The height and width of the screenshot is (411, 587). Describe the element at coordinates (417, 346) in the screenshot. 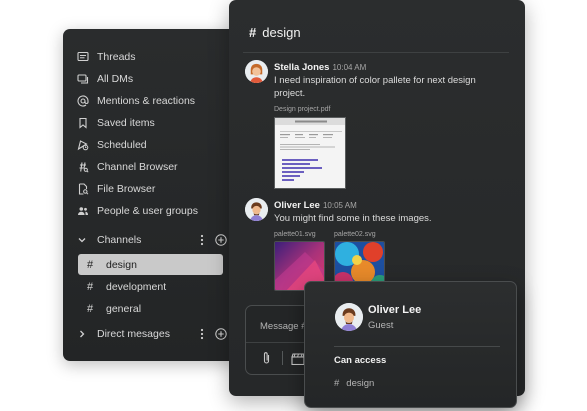

I see `popover-divider` at that location.